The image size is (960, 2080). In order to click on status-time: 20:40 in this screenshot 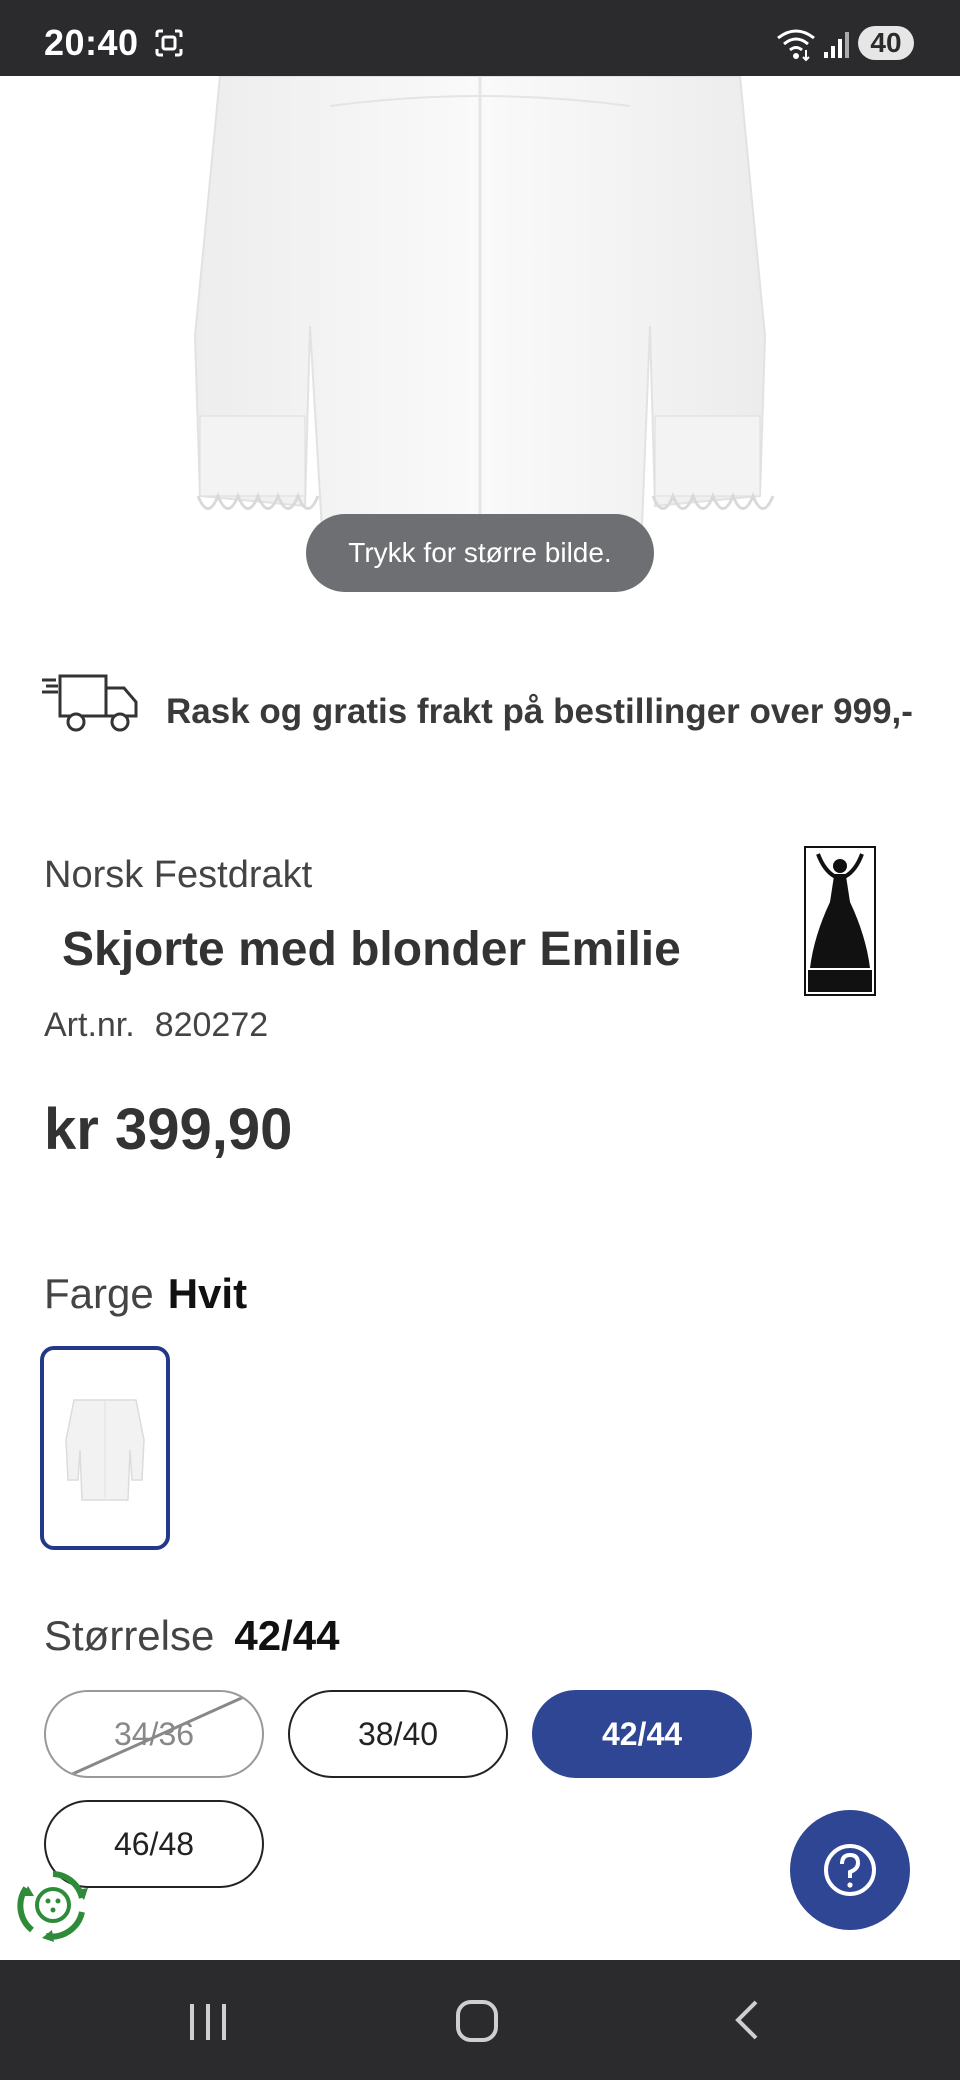, I will do `click(91, 42)`.